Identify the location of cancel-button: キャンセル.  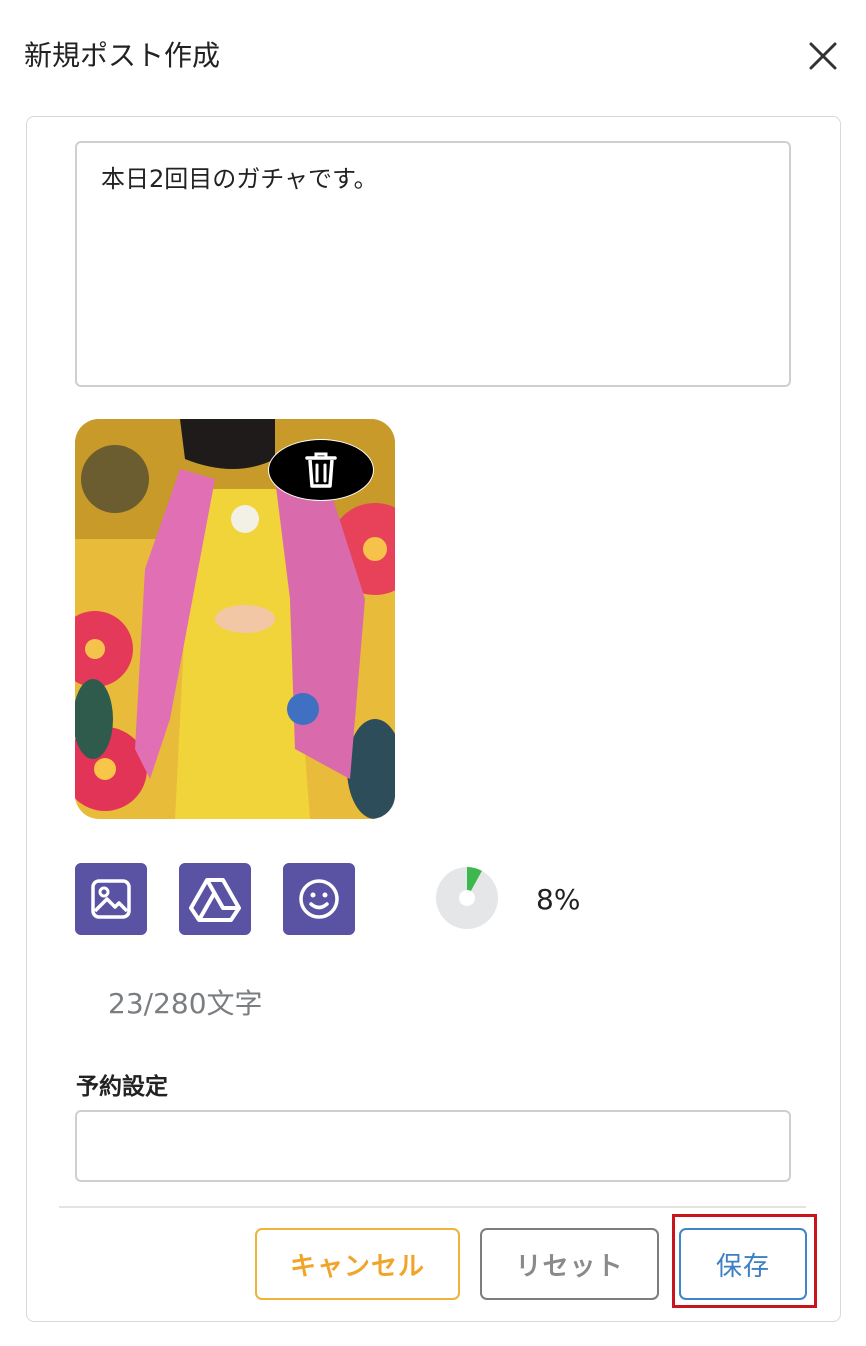
(357, 1264).